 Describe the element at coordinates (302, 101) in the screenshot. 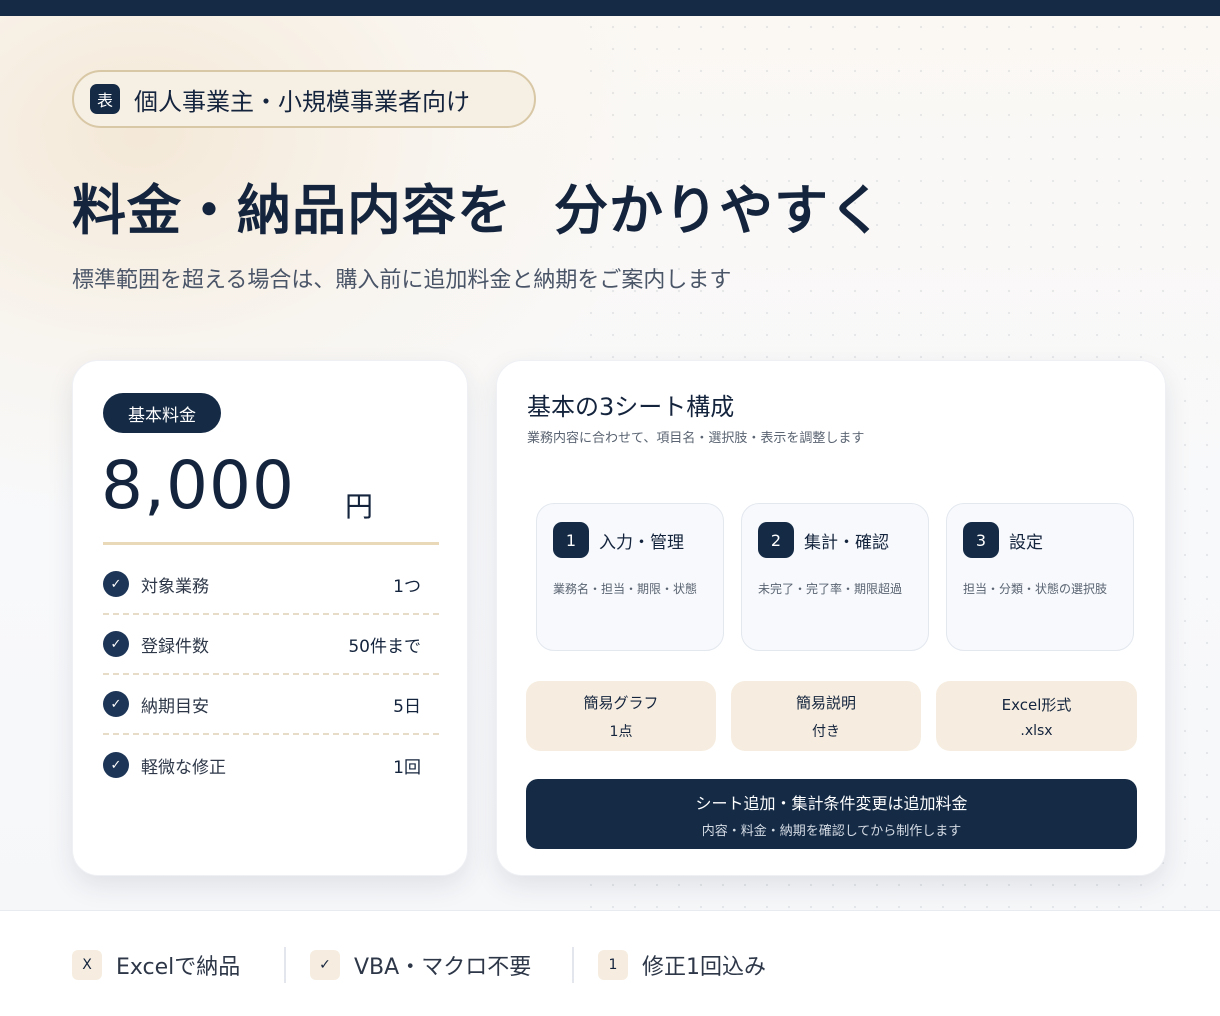

I see `audience-badge-label: 個人事業主・小規模事業者向け` at that location.